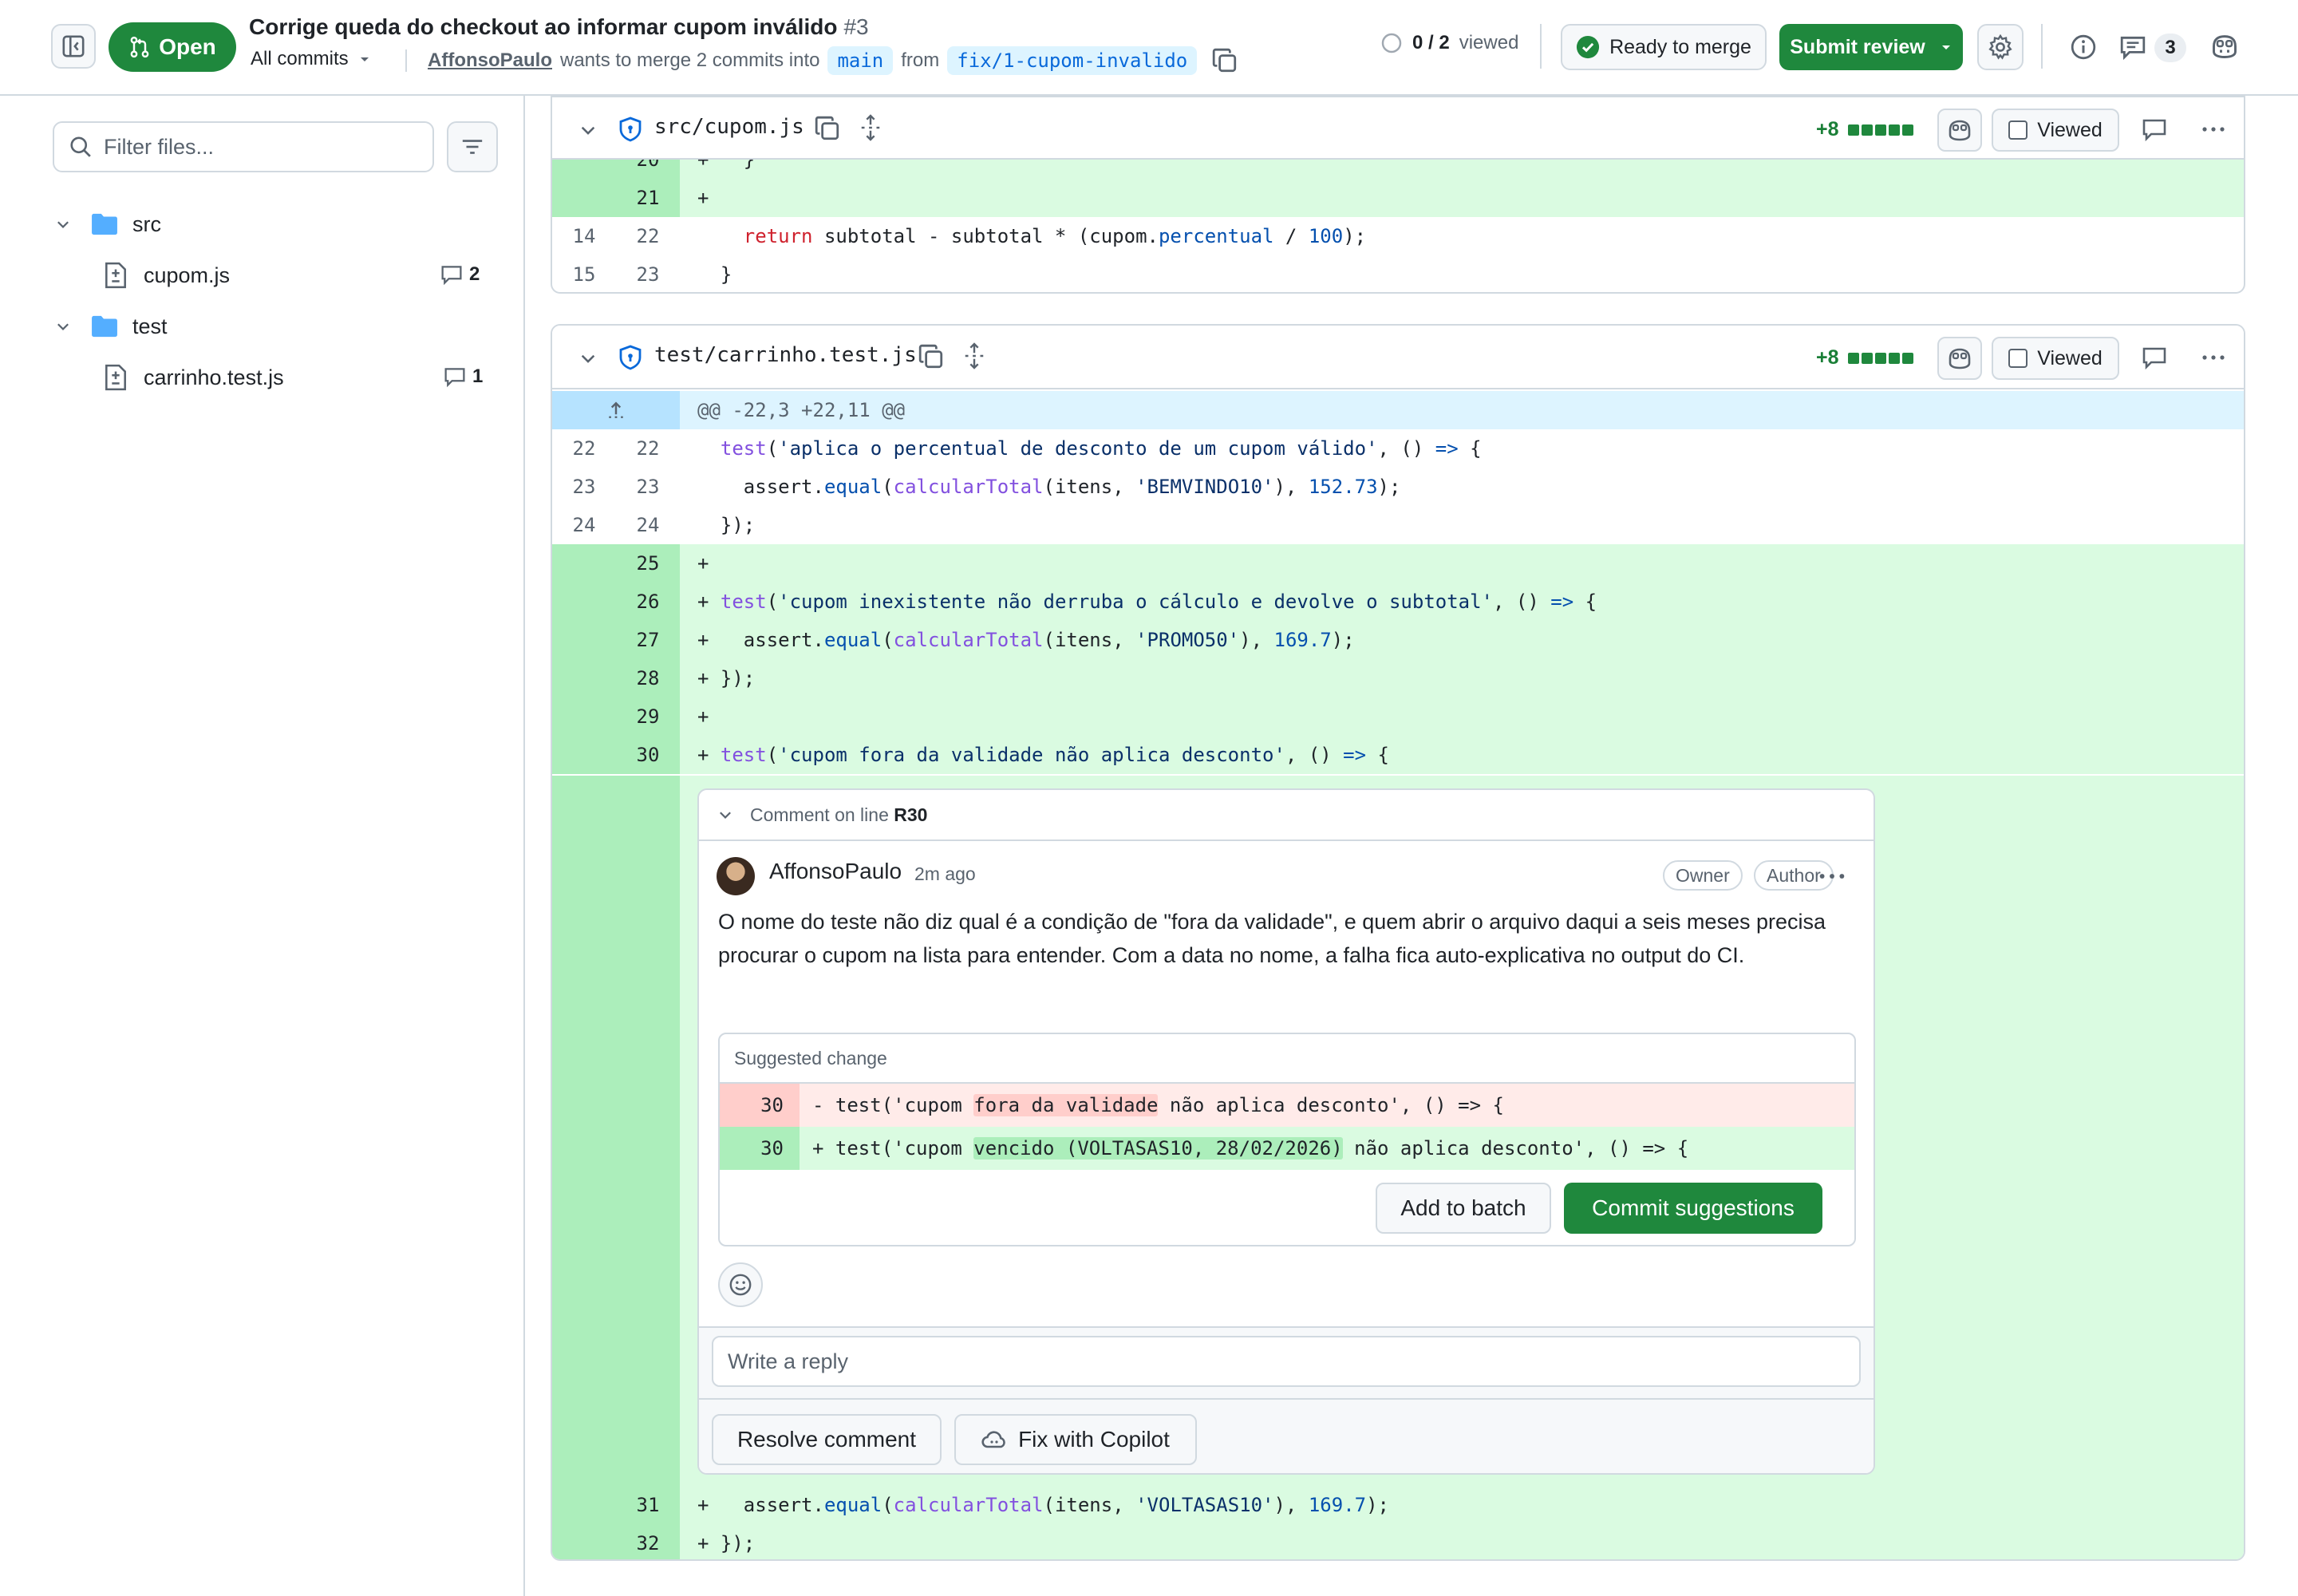 This screenshot has width=2298, height=1596. What do you see at coordinates (1516, 1148) in the screenshot?
I see `code-after: não aplica desconto', () => {` at bounding box center [1516, 1148].